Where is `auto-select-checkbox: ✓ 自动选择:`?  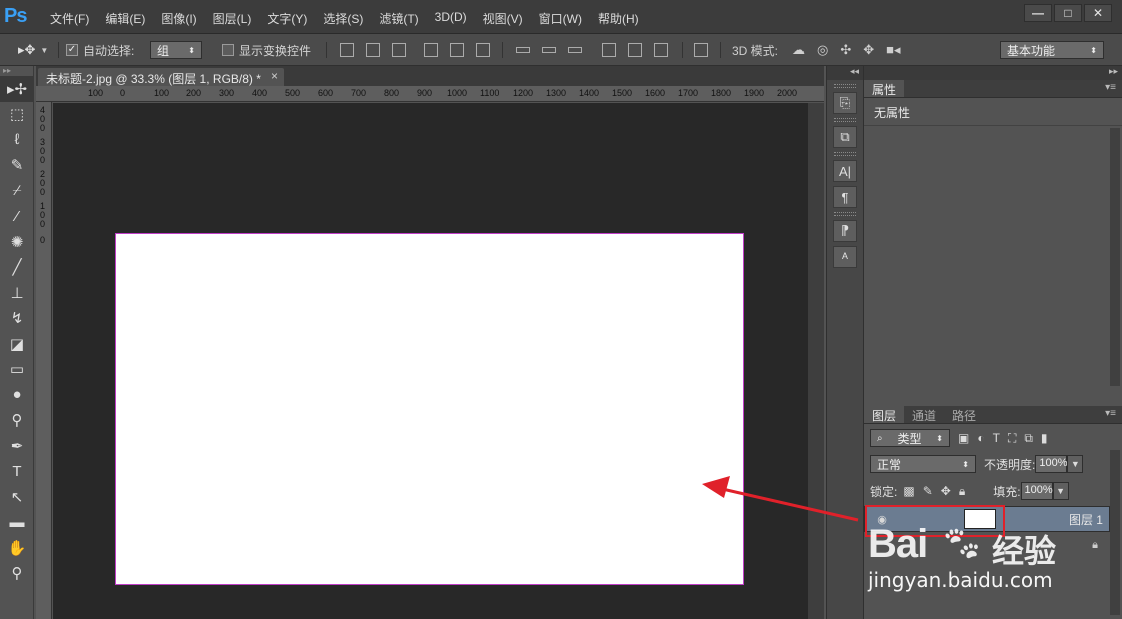 auto-select-checkbox: ✓ 自动选择: is located at coordinates (100, 50).